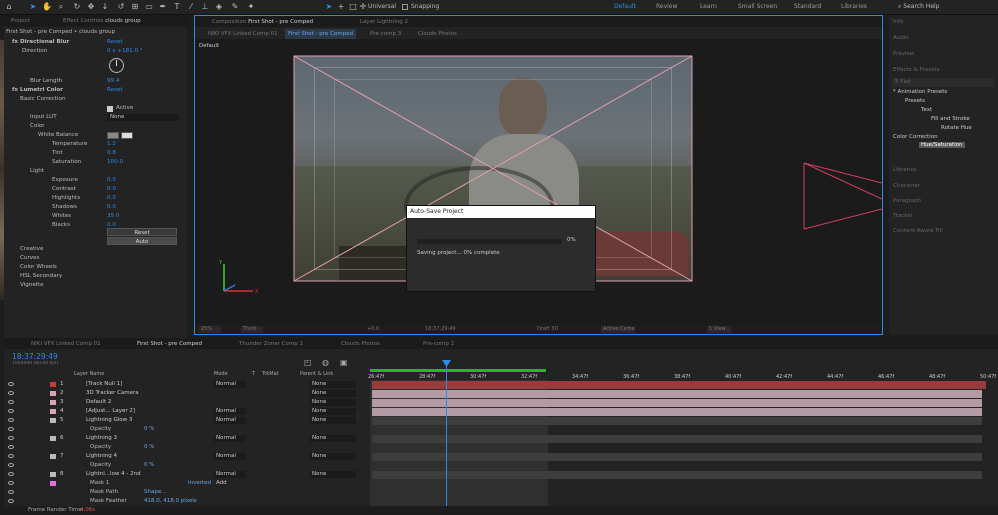 The image size is (998, 515). Describe the element at coordinates (177, 7) in the screenshot. I see `type-tool-icon: T` at that location.